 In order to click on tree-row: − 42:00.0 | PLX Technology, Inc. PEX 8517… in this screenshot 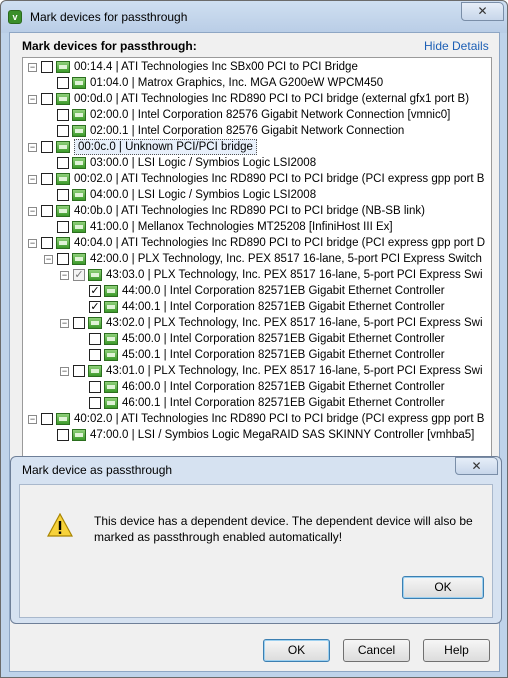, I will do `click(257, 259)`.